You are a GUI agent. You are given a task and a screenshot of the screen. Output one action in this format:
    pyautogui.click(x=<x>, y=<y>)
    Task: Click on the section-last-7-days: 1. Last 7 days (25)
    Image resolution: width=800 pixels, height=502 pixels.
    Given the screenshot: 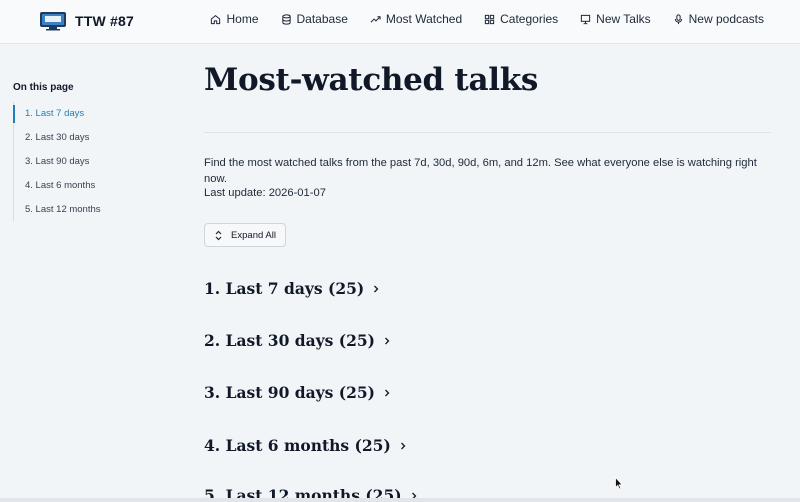 What is the action you would take?
    pyautogui.click(x=292, y=288)
    